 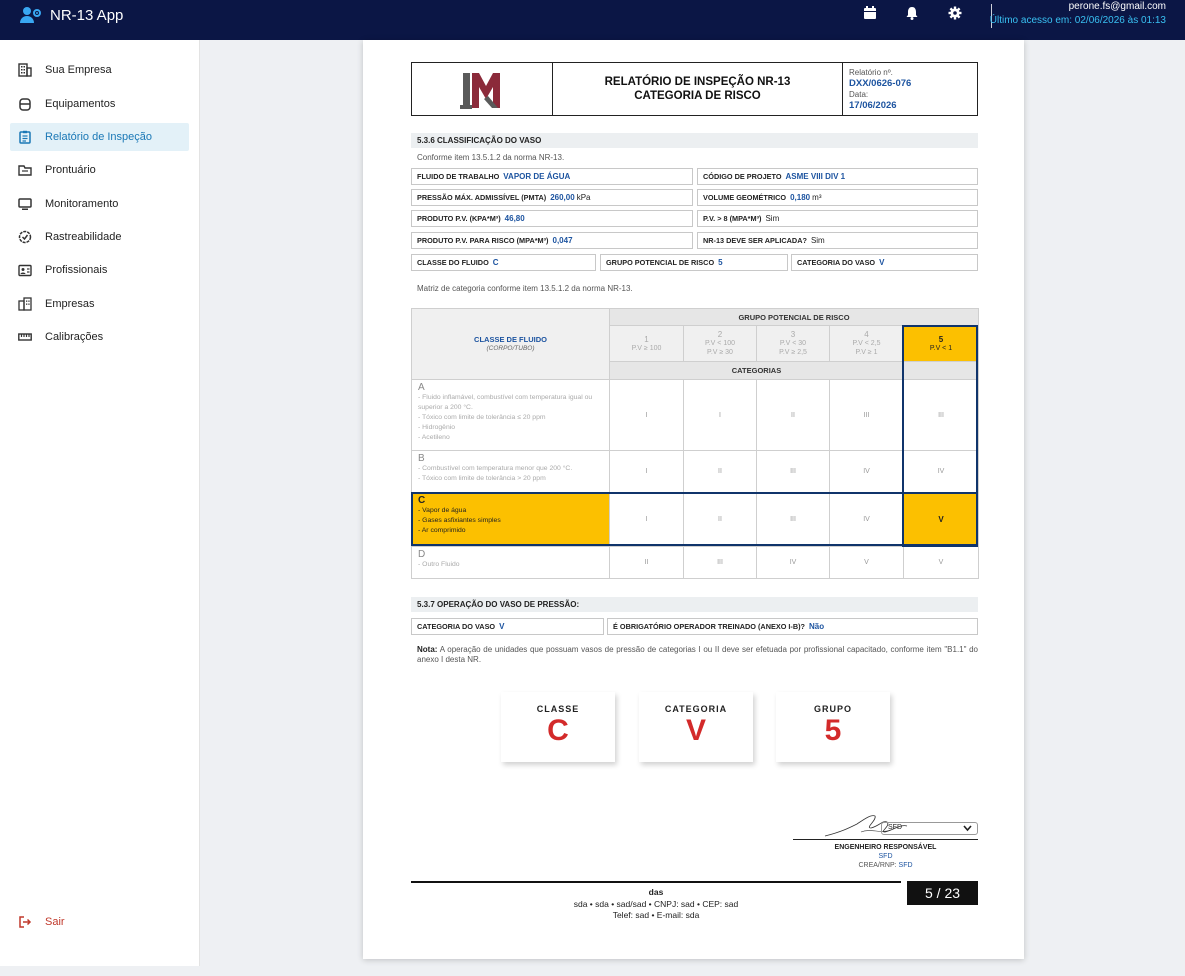 What do you see at coordinates (442, 530) in the screenshot?
I see `class-description: - Ar comprimido` at bounding box center [442, 530].